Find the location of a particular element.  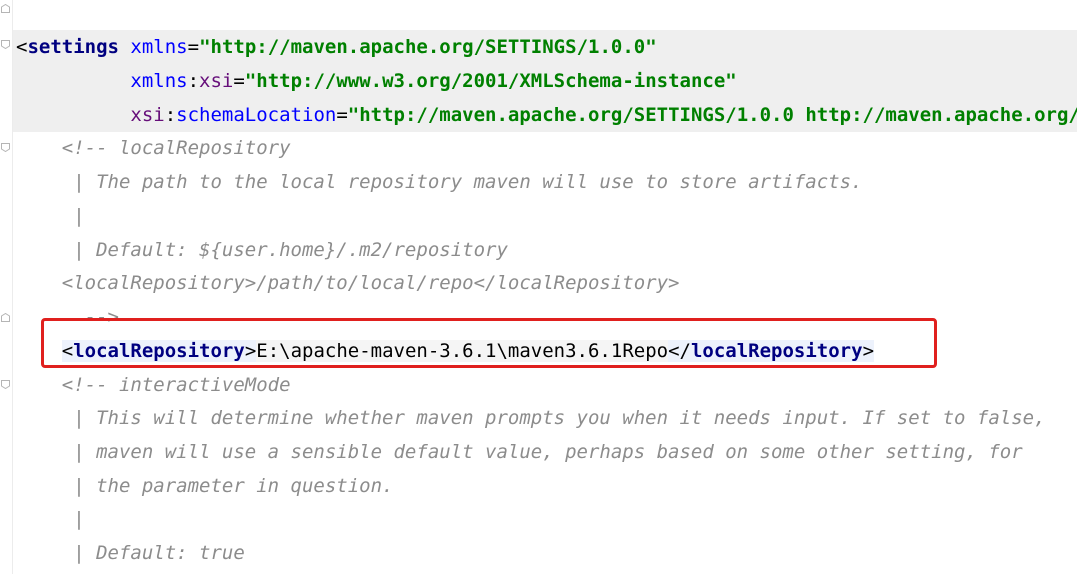

code-line: <!-- localRepository is located at coordinates (546, 148).